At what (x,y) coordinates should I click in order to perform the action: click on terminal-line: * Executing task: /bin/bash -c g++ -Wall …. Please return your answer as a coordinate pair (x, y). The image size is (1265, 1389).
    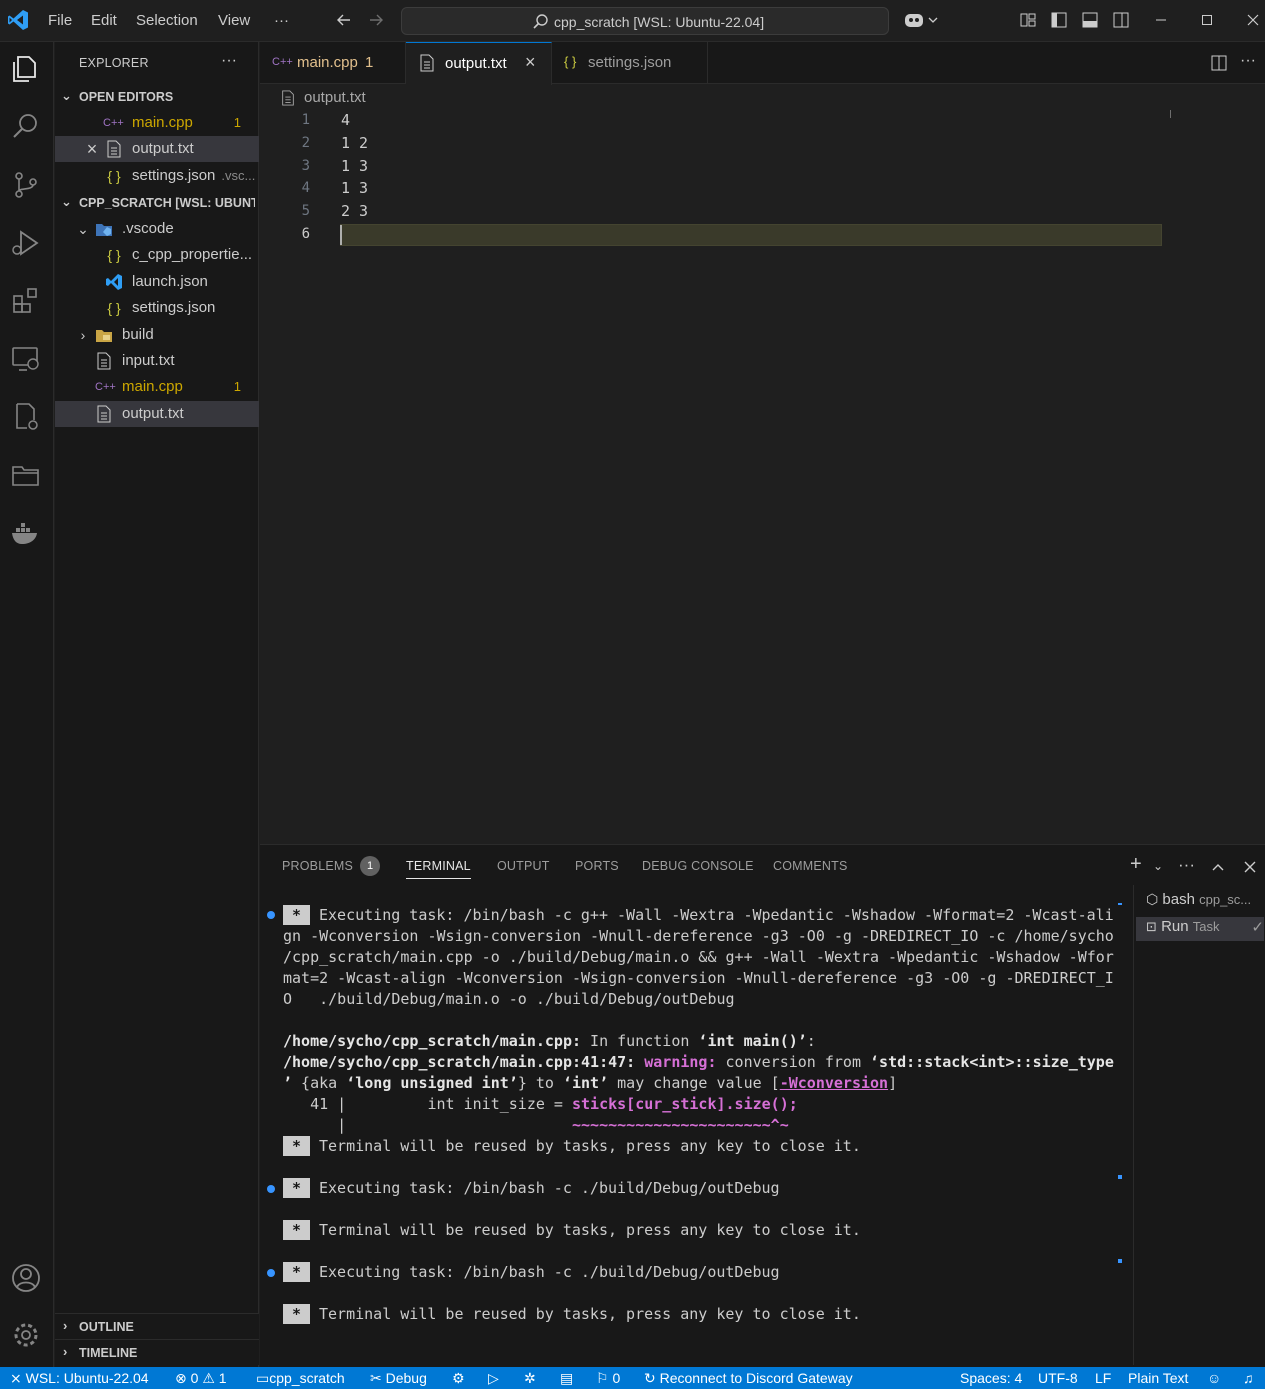
    Looking at the image, I should click on (698, 915).